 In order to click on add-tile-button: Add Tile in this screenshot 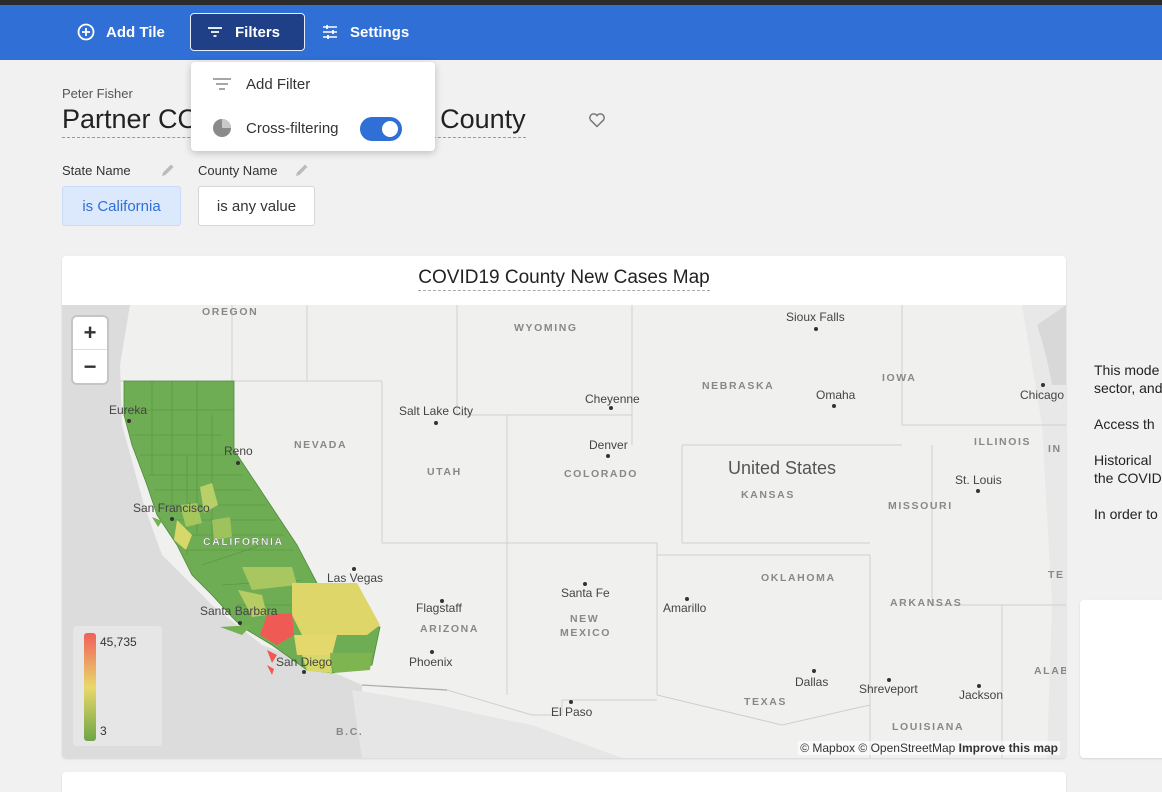, I will do `click(120, 32)`.